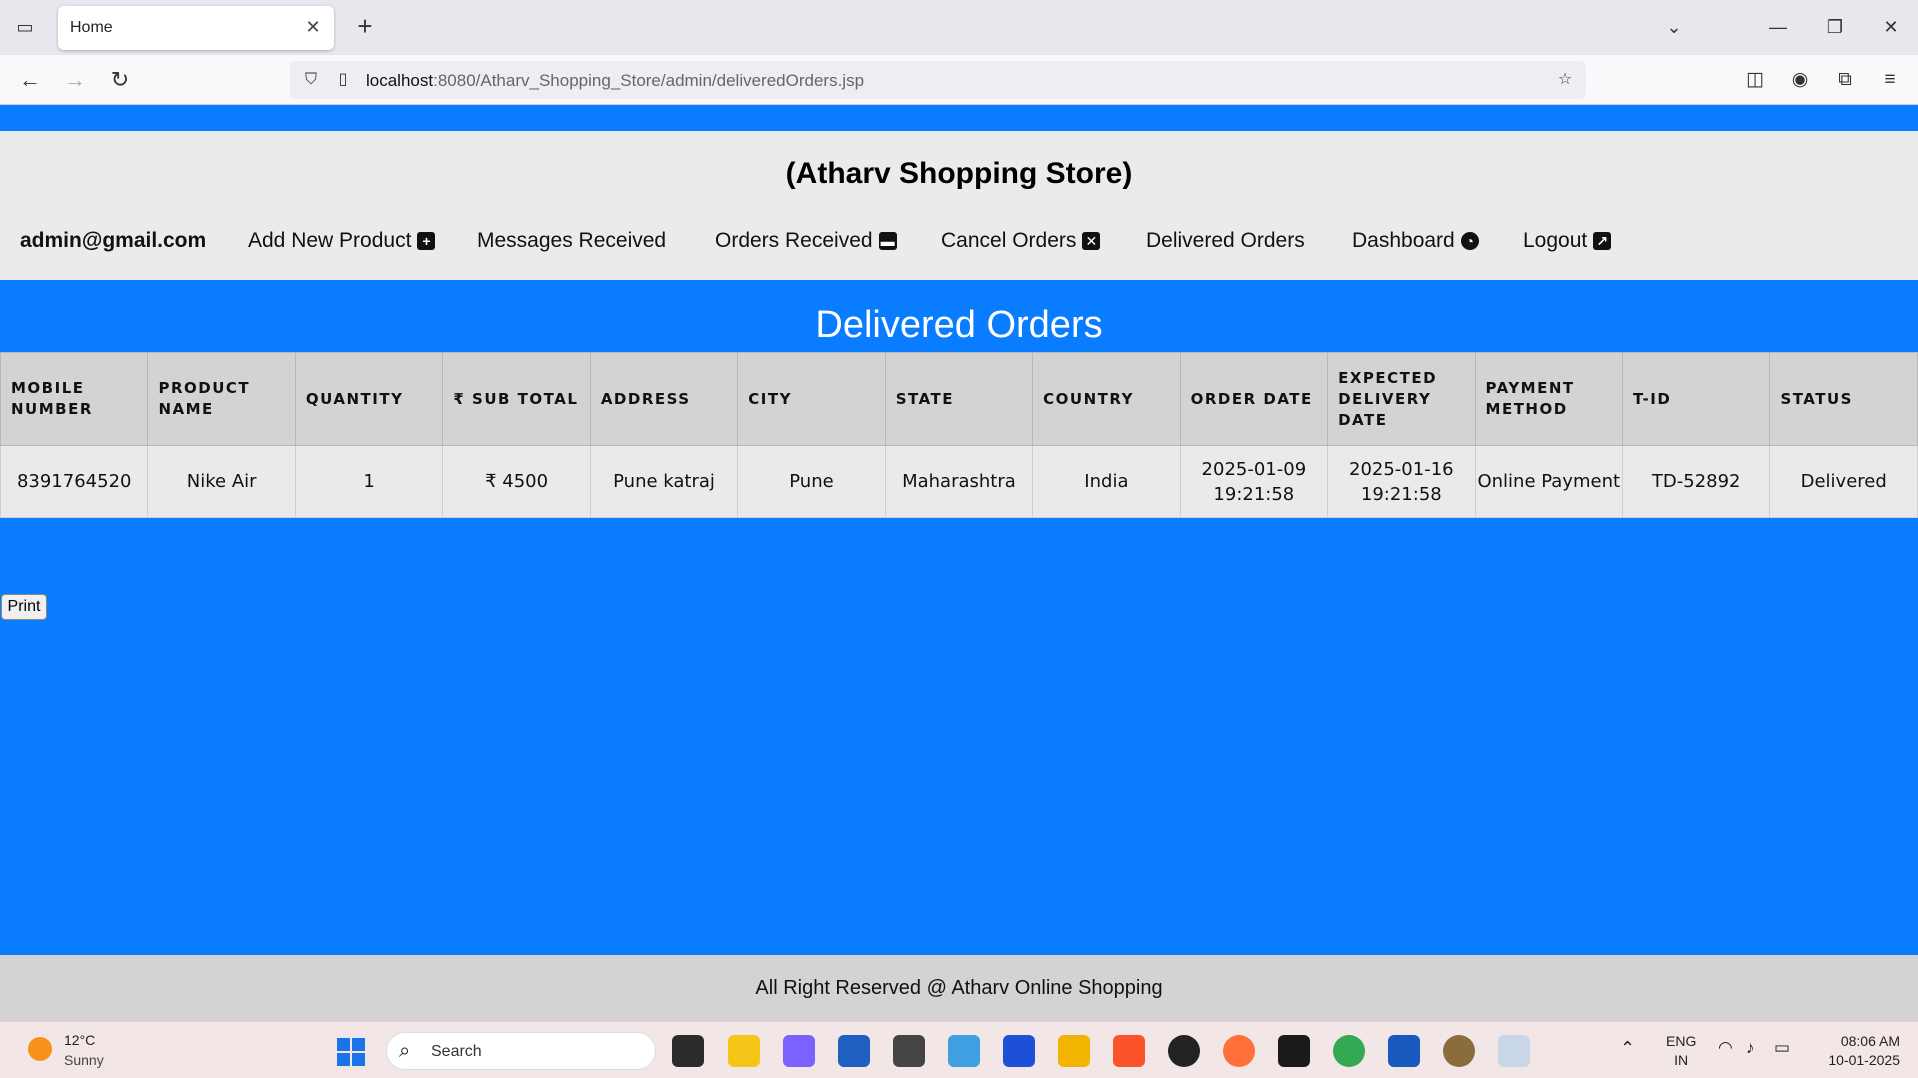  What do you see at coordinates (1800, 80) in the screenshot?
I see `account-icon: ◉` at bounding box center [1800, 80].